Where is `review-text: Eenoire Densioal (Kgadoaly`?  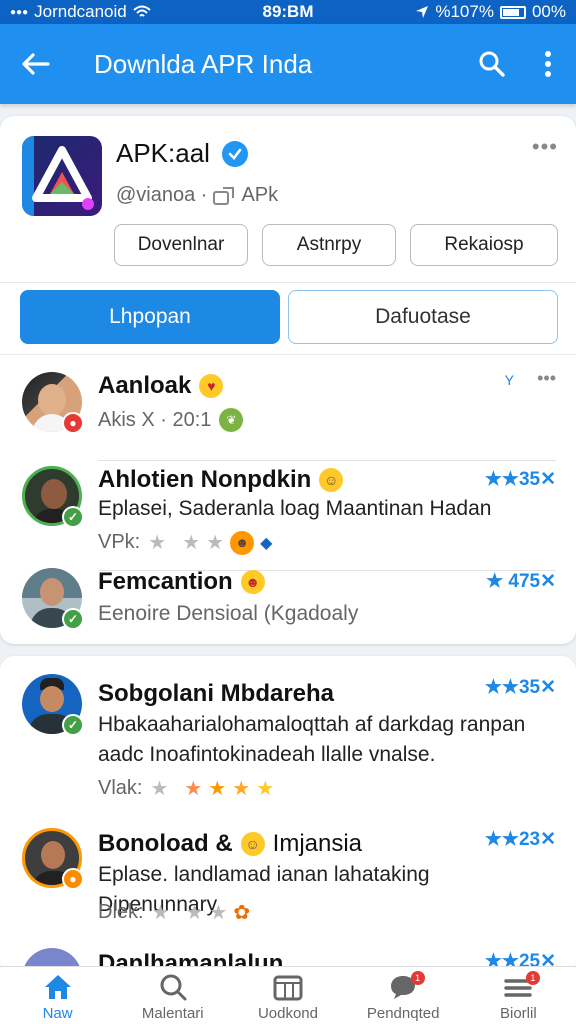 review-text: Eenoire Densioal (Kgadoaly is located at coordinates (228, 613).